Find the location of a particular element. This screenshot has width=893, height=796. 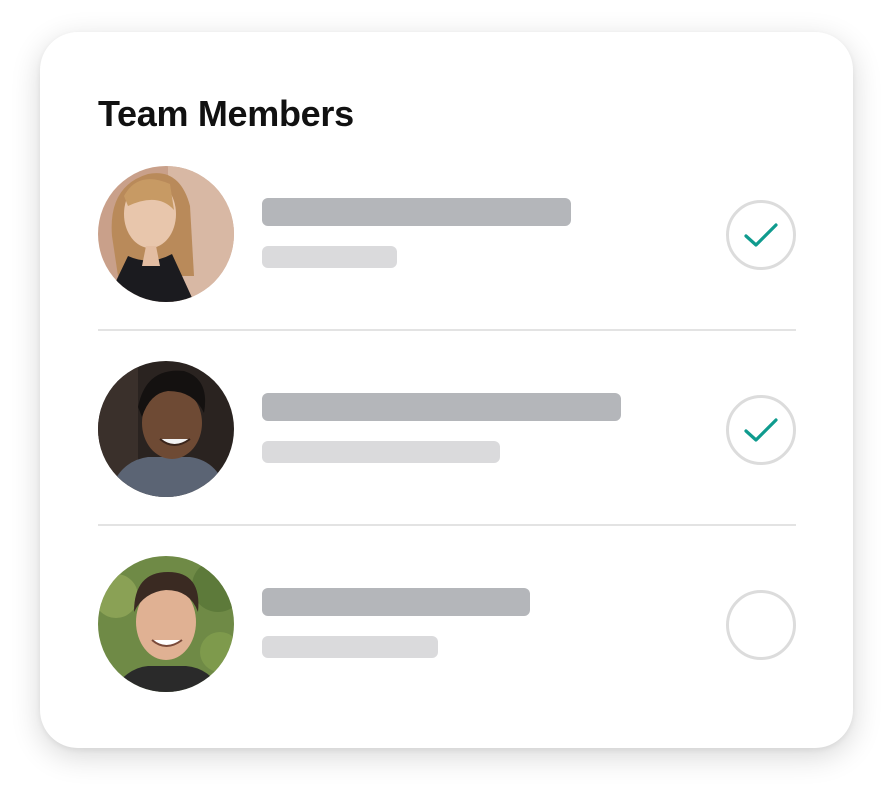

card-title: Team Members is located at coordinates (226, 113).